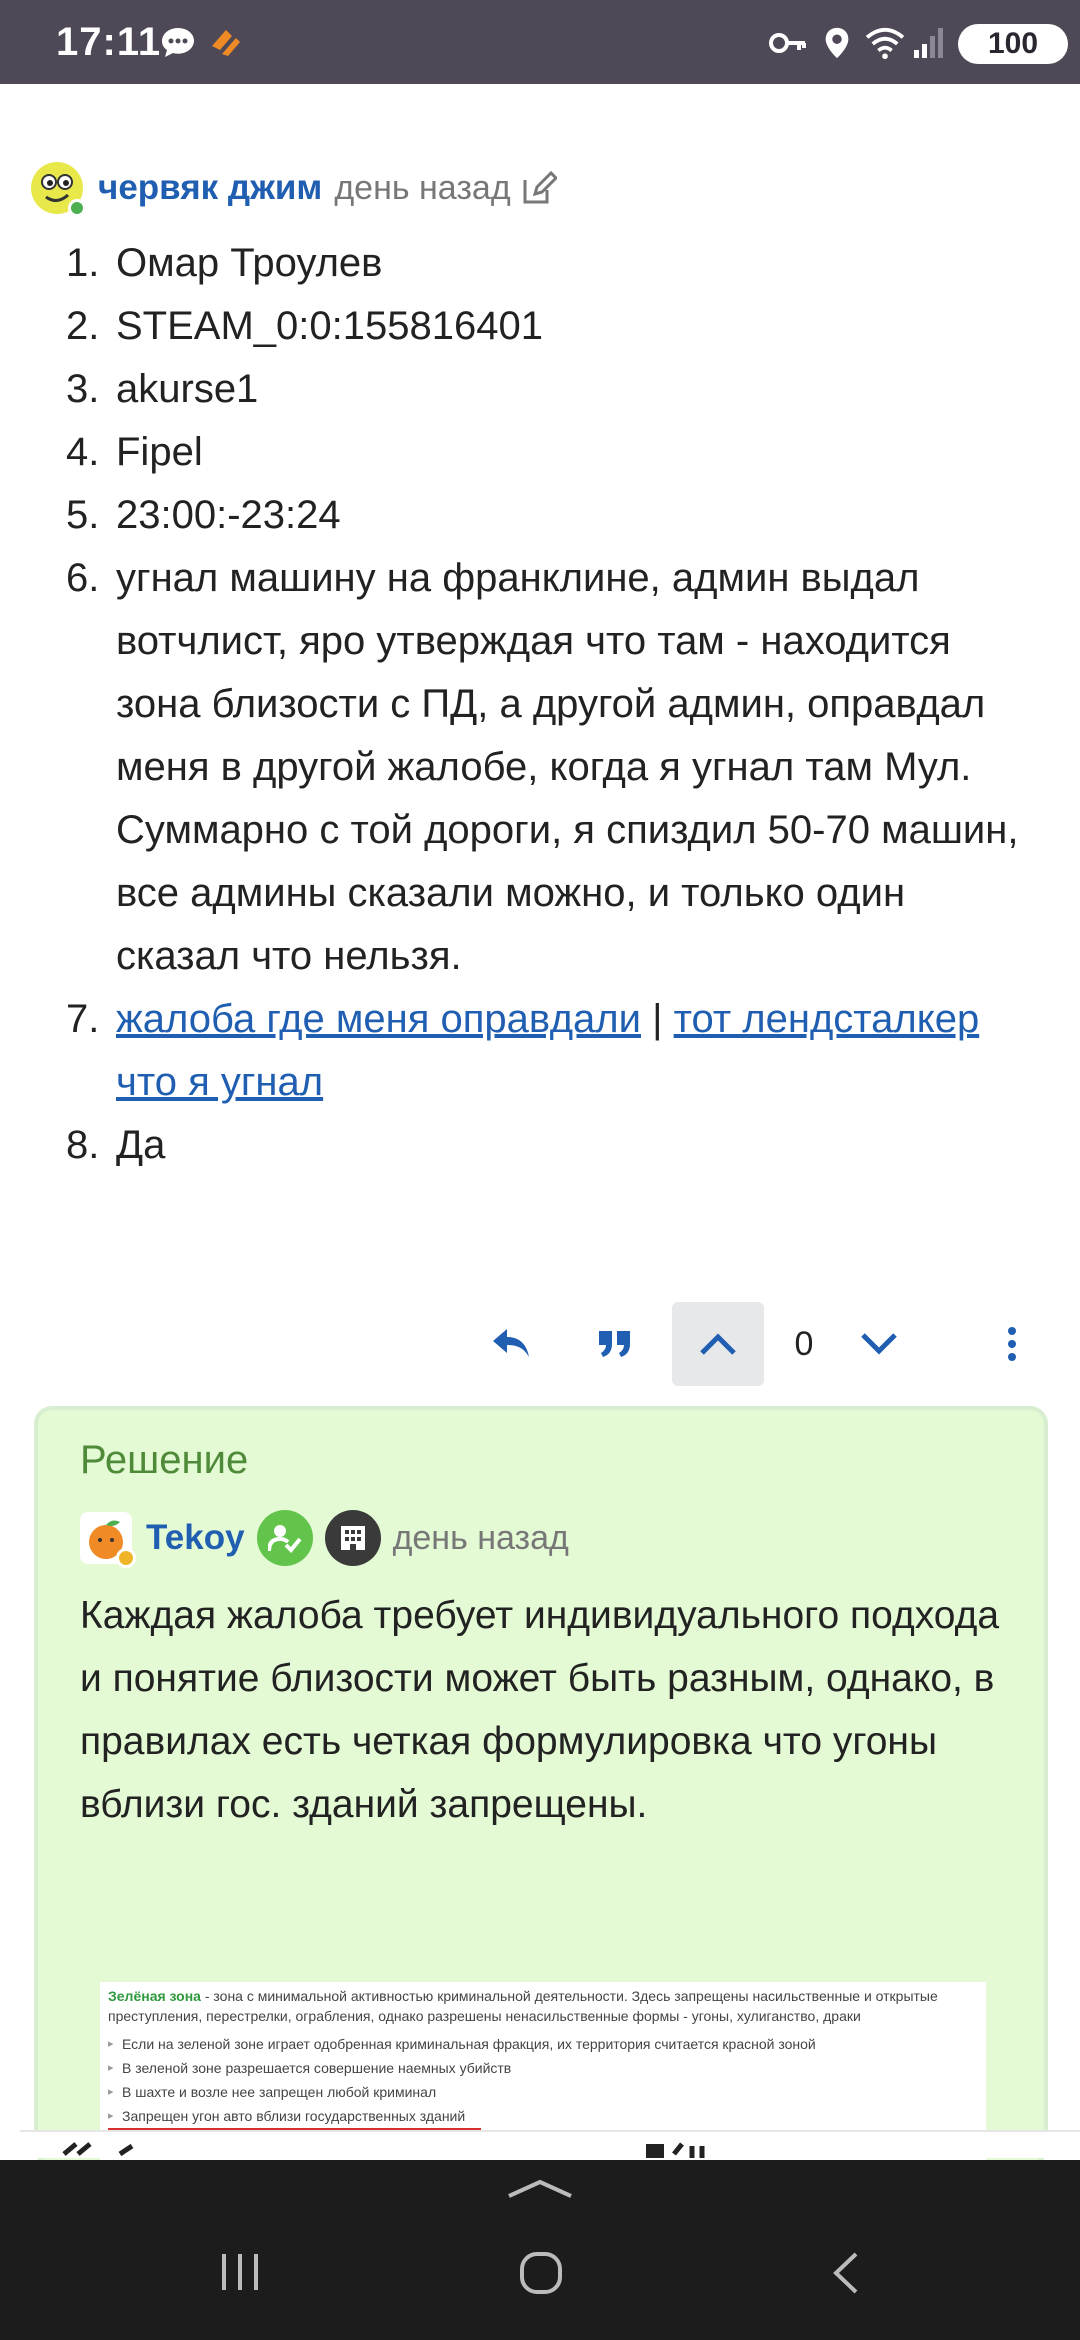  I want to click on quote-button, so click(615, 1344).